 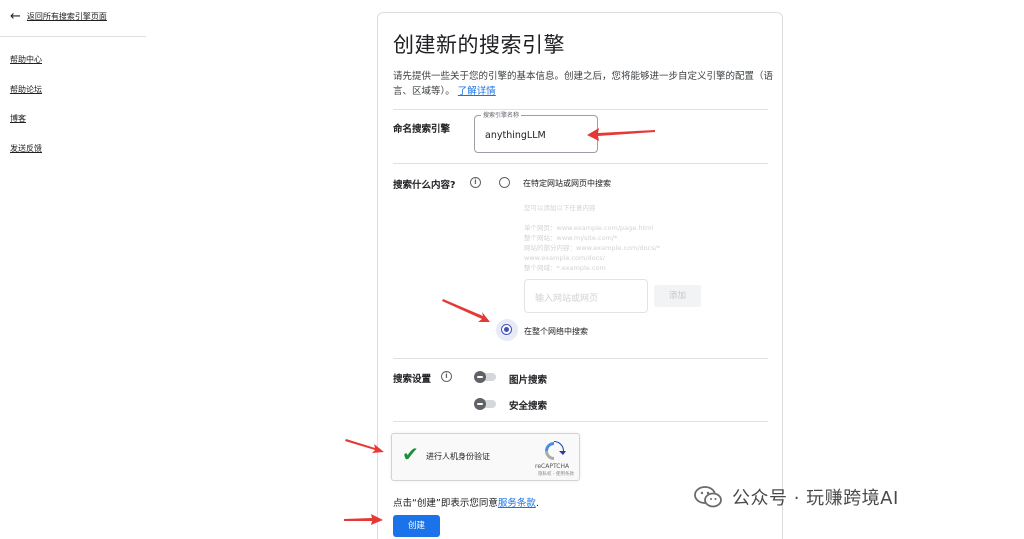 I want to click on hint-line: 网站的部分内容：www.example.com/docs/*, so click(x=592, y=248).